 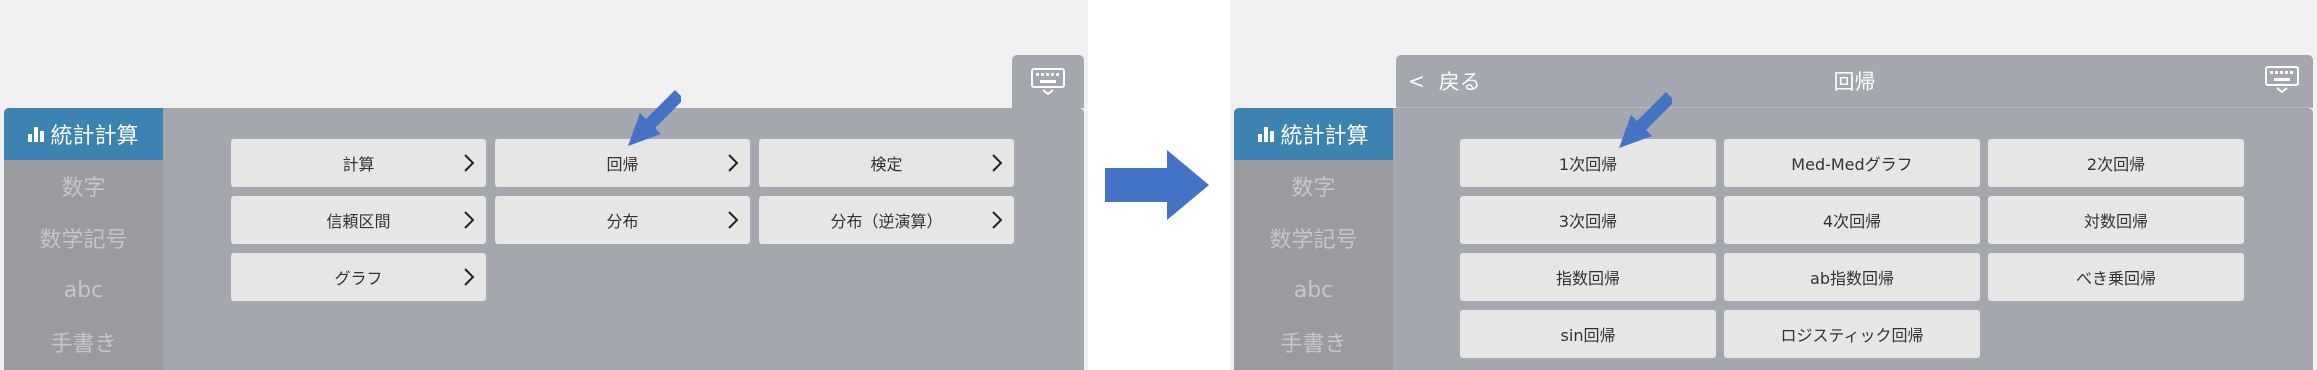 I want to click on logarithmic-regression-button: 対数回帰, so click(x=2116, y=220).